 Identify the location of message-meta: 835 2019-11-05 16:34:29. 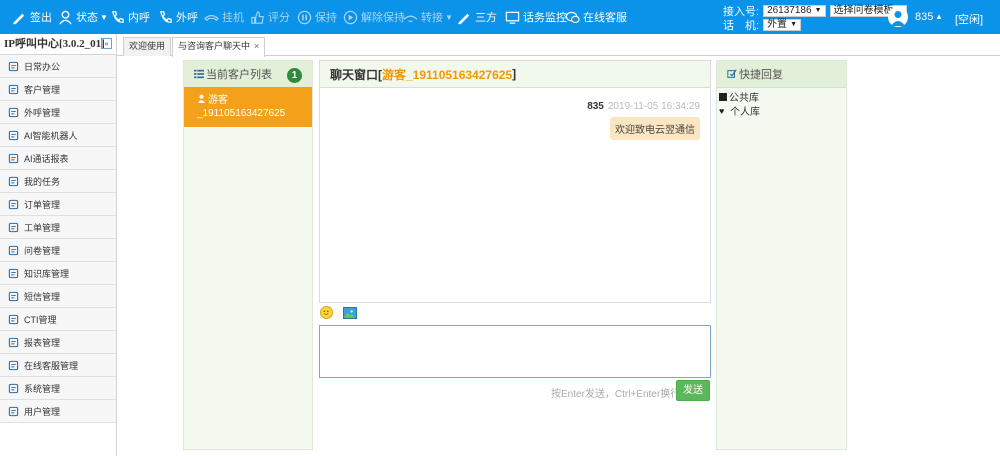
(643, 106).